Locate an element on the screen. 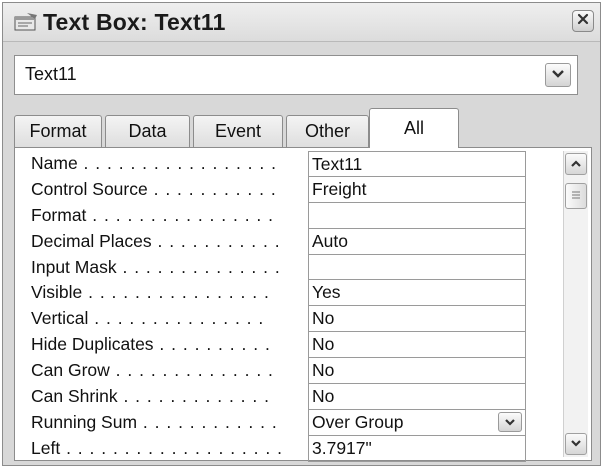 The height and width of the screenshot is (470, 605). close-icon is located at coordinates (583, 21).